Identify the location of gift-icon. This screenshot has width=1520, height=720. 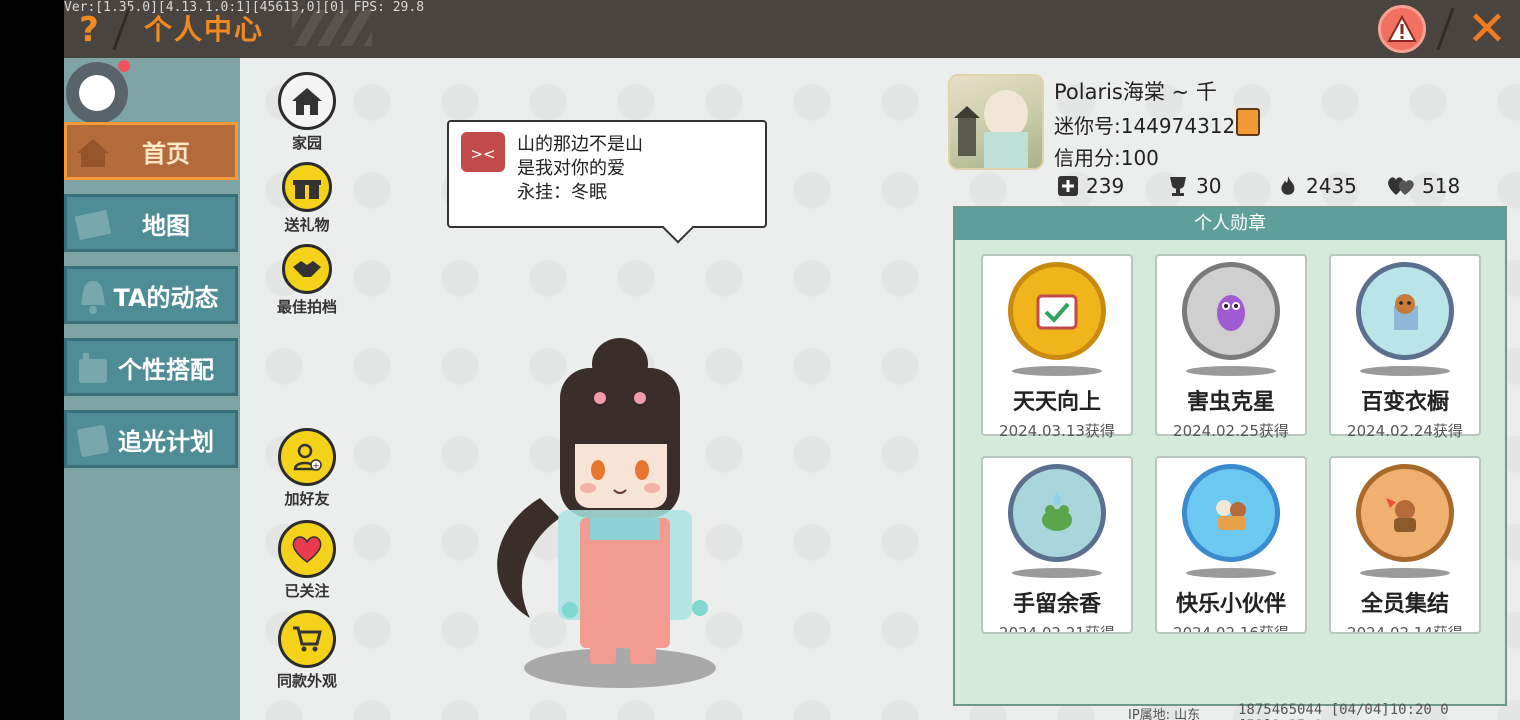
(307, 188).